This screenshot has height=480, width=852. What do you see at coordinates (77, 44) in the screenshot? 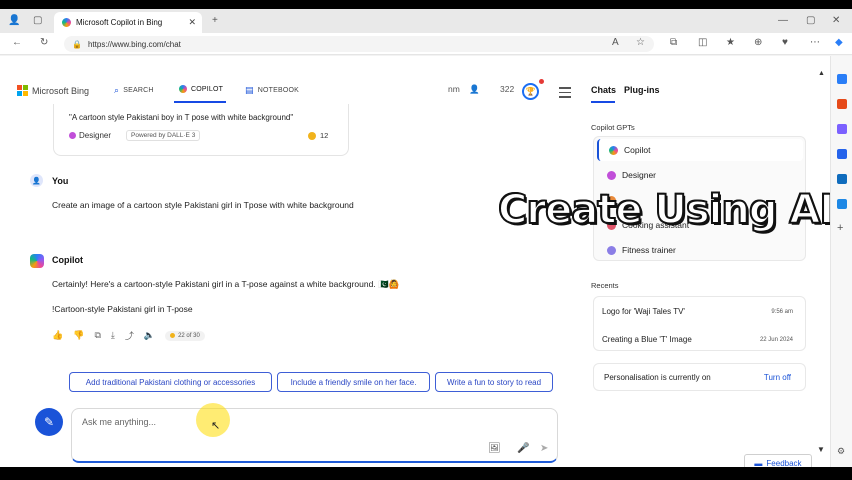
I see `site-info-icon: 🔒` at bounding box center [77, 44].